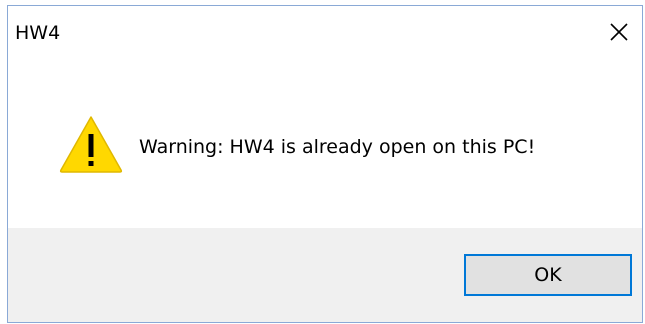 This screenshot has width=645, height=324. I want to click on close-button, so click(619, 32).